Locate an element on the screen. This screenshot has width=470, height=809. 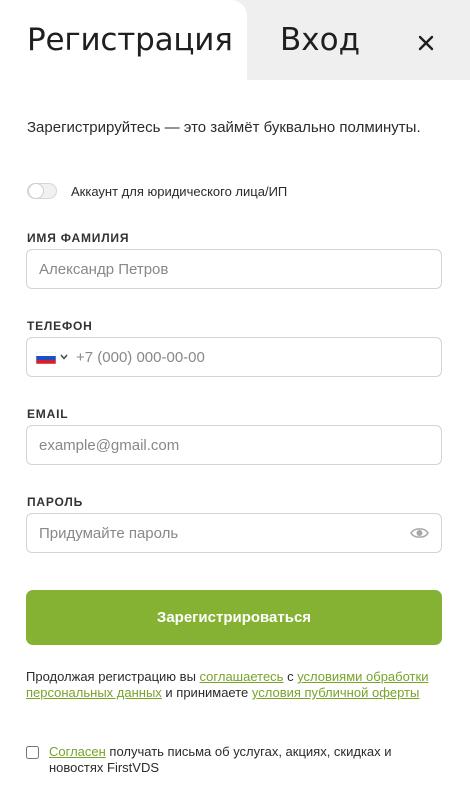
email-field-box is located at coordinates (234, 445).